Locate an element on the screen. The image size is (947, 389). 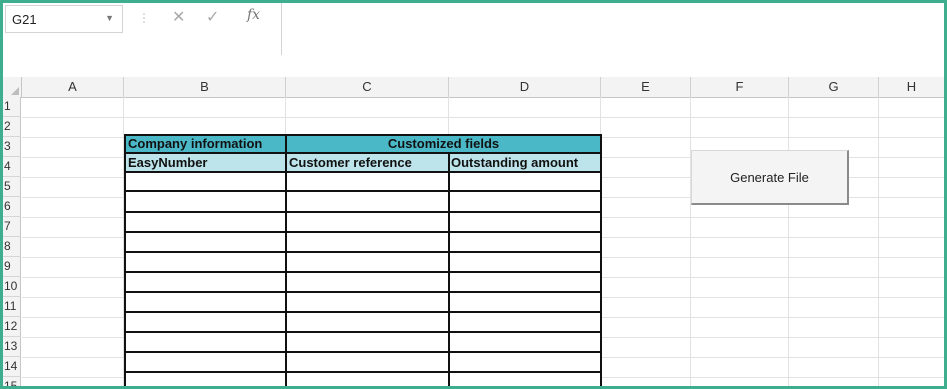
row-header-11: 11 is located at coordinates (12, 307).